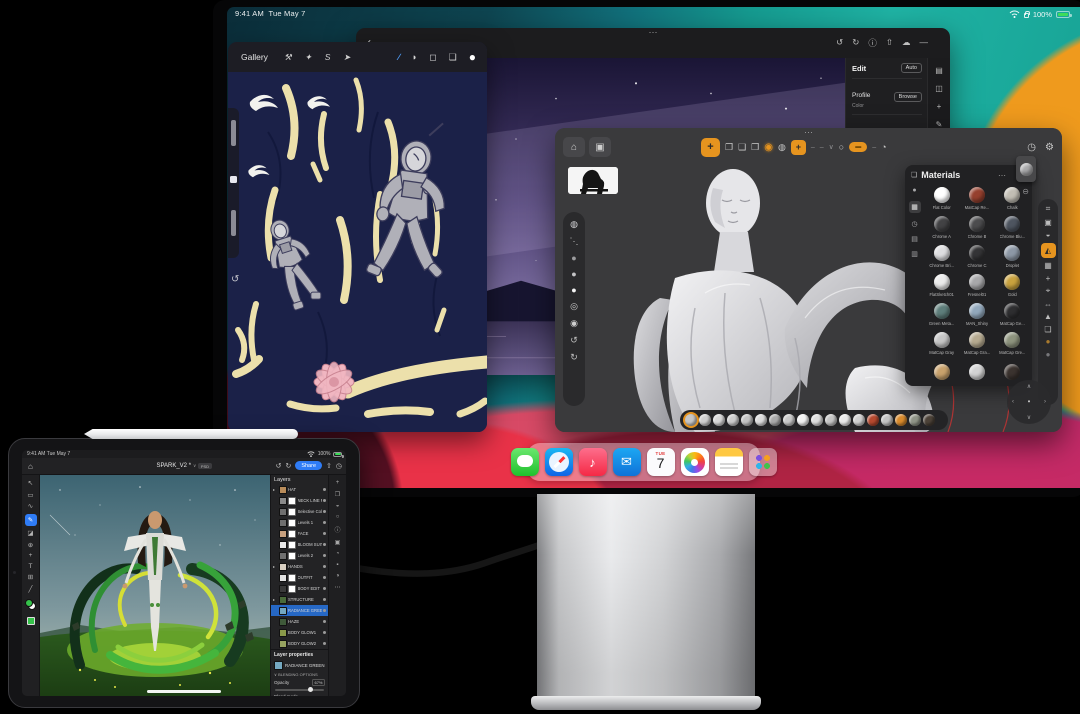 This screenshot has height=714, width=1080. I want to click on tool-icon: ⊞, so click(30, 577).